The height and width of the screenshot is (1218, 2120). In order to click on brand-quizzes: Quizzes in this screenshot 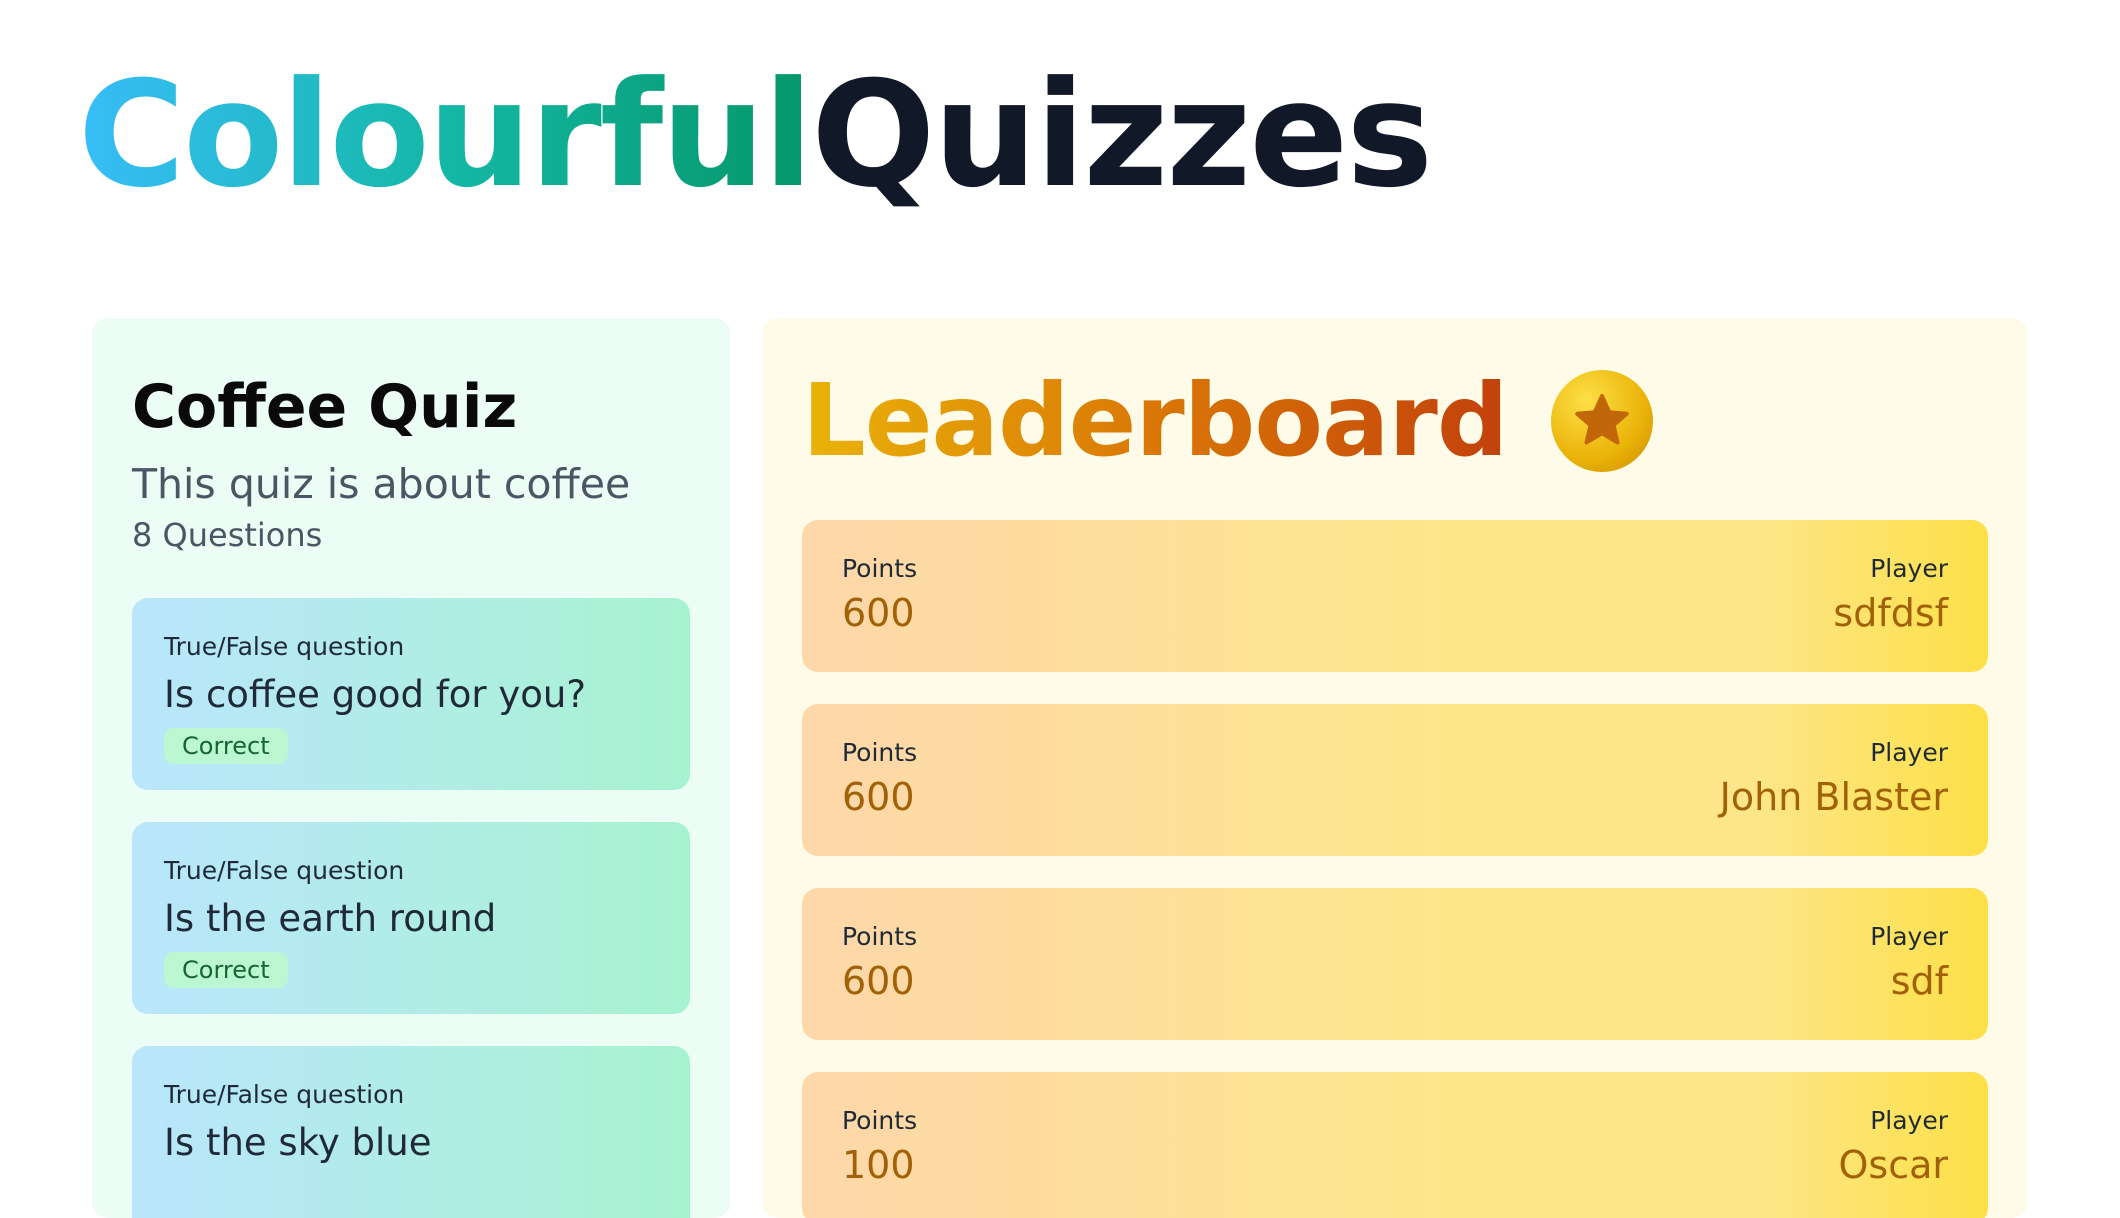, I will do `click(1122, 135)`.